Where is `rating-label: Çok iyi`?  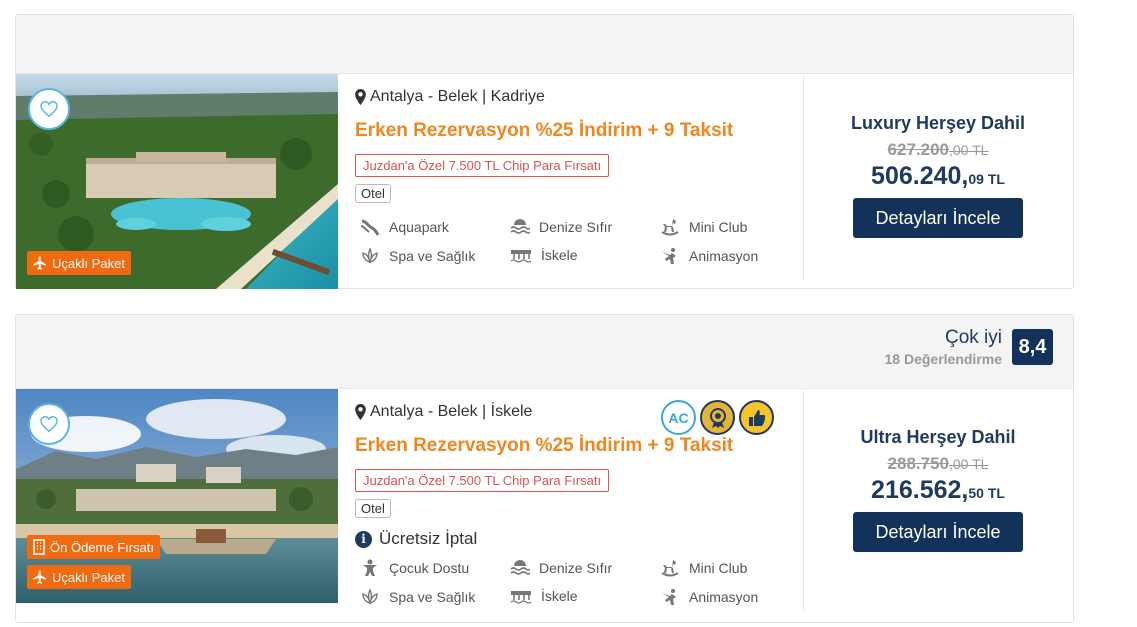 rating-label: Çok iyi is located at coordinates (973, 337).